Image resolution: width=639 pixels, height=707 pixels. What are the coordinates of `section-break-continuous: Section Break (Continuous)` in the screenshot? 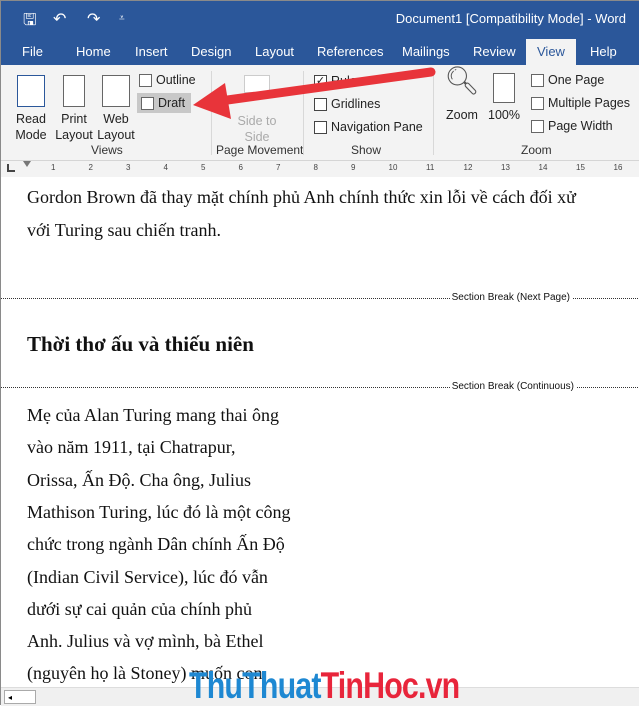 It's located at (320, 386).